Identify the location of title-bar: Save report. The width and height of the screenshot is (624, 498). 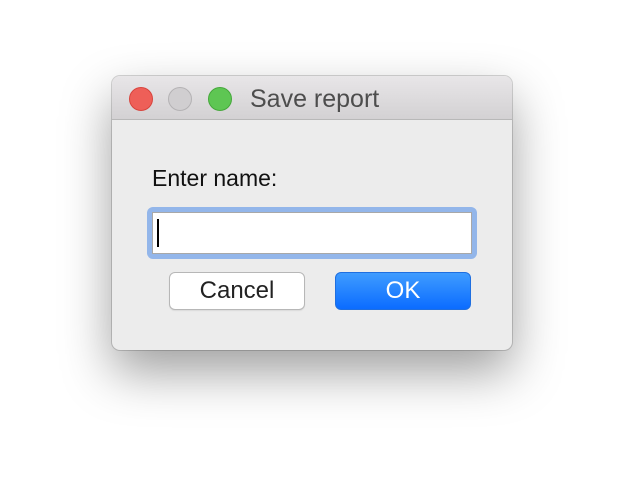
(312, 98).